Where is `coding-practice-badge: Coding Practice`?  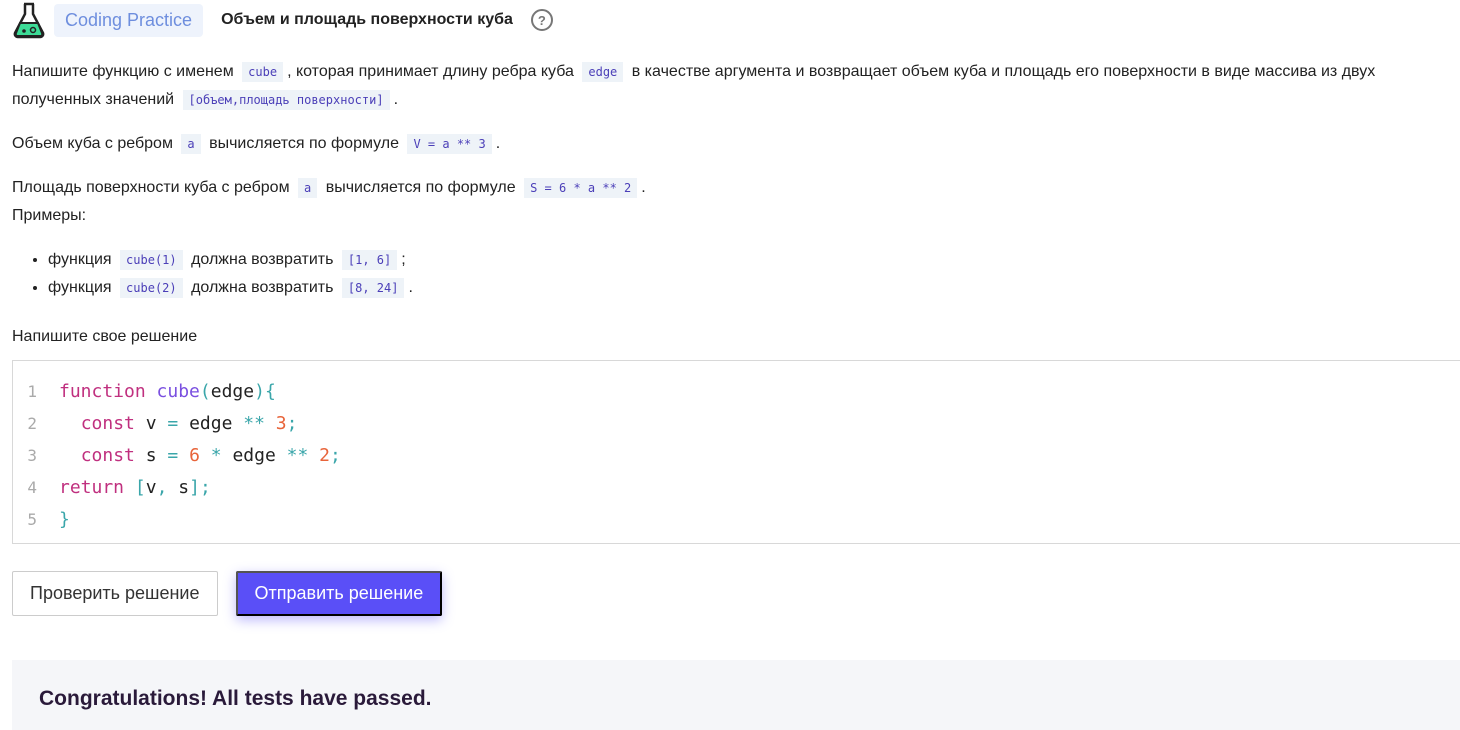
coding-practice-badge: Coding Practice is located at coordinates (129, 20).